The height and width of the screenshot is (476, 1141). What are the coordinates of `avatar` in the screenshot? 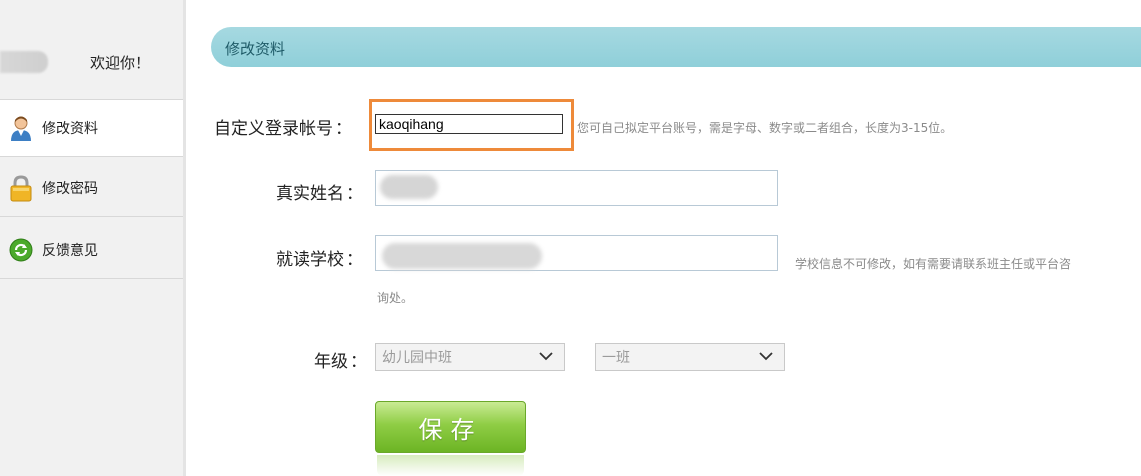 It's located at (24, 62).